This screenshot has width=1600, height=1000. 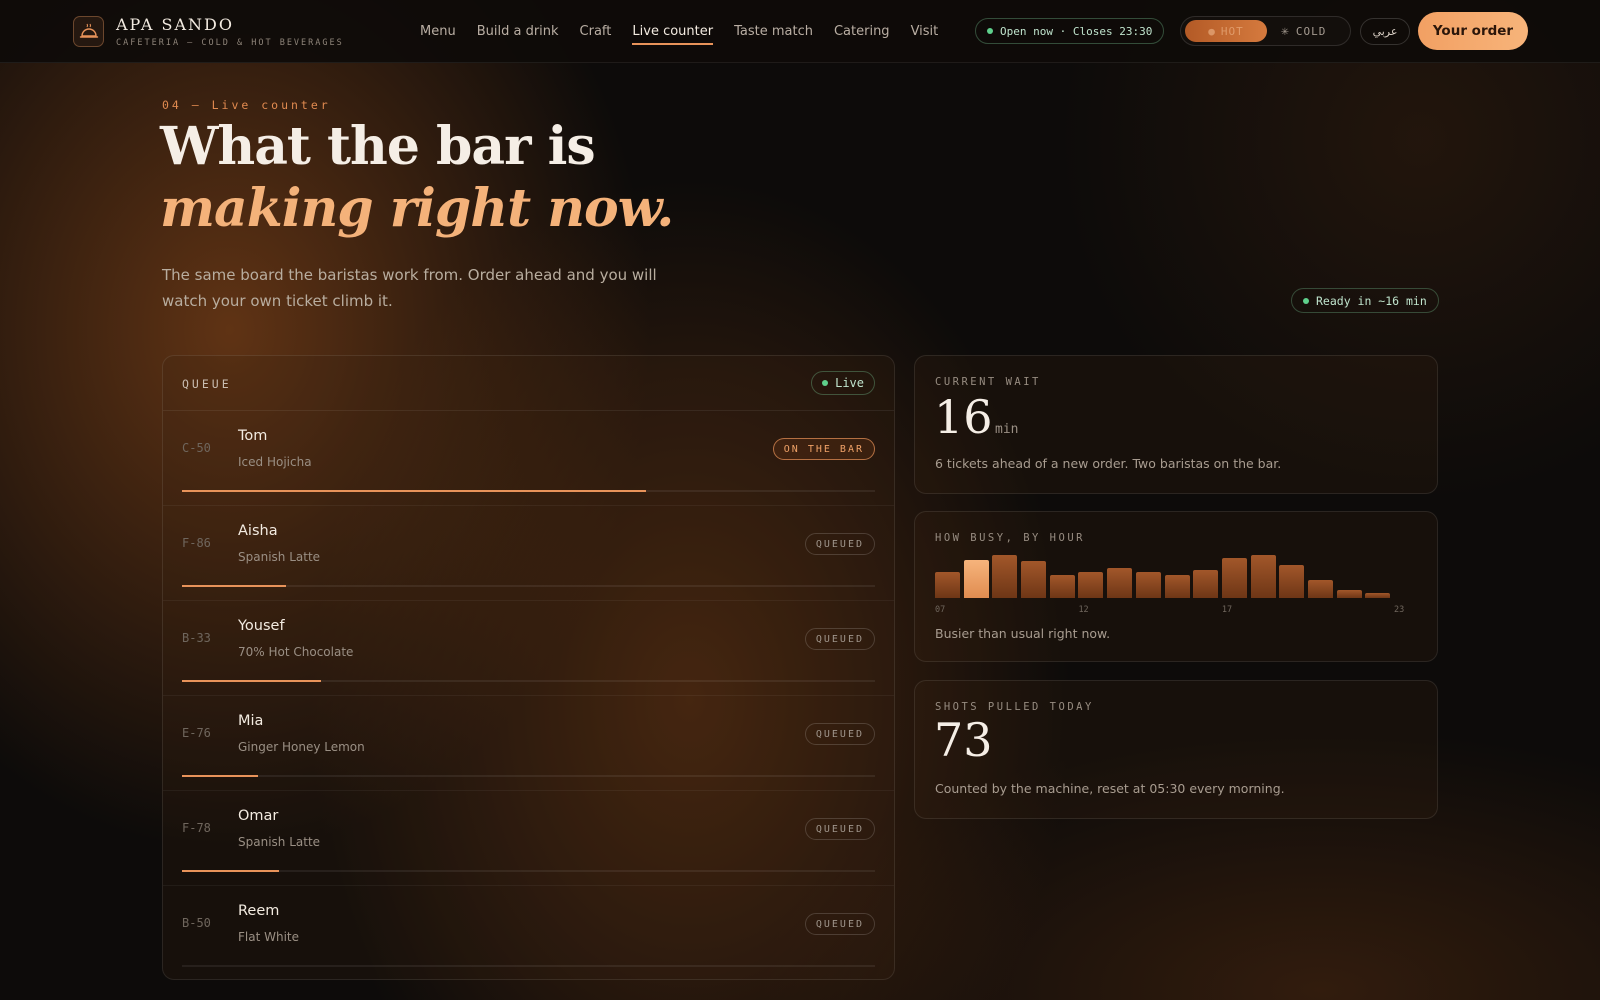 I want to click on hot-cold-toggle: ● HOT ✳ COLD, so click(x=1265, y=31).